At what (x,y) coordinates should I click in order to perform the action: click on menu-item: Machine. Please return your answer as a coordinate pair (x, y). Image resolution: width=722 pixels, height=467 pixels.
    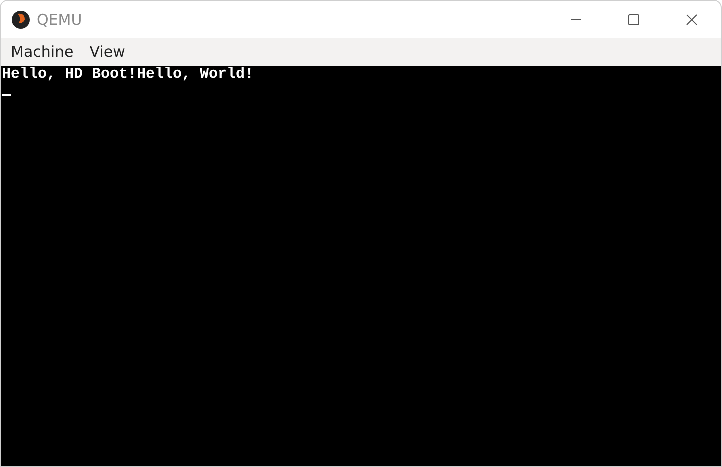
    Looking at the image, I should click on (42, 52).